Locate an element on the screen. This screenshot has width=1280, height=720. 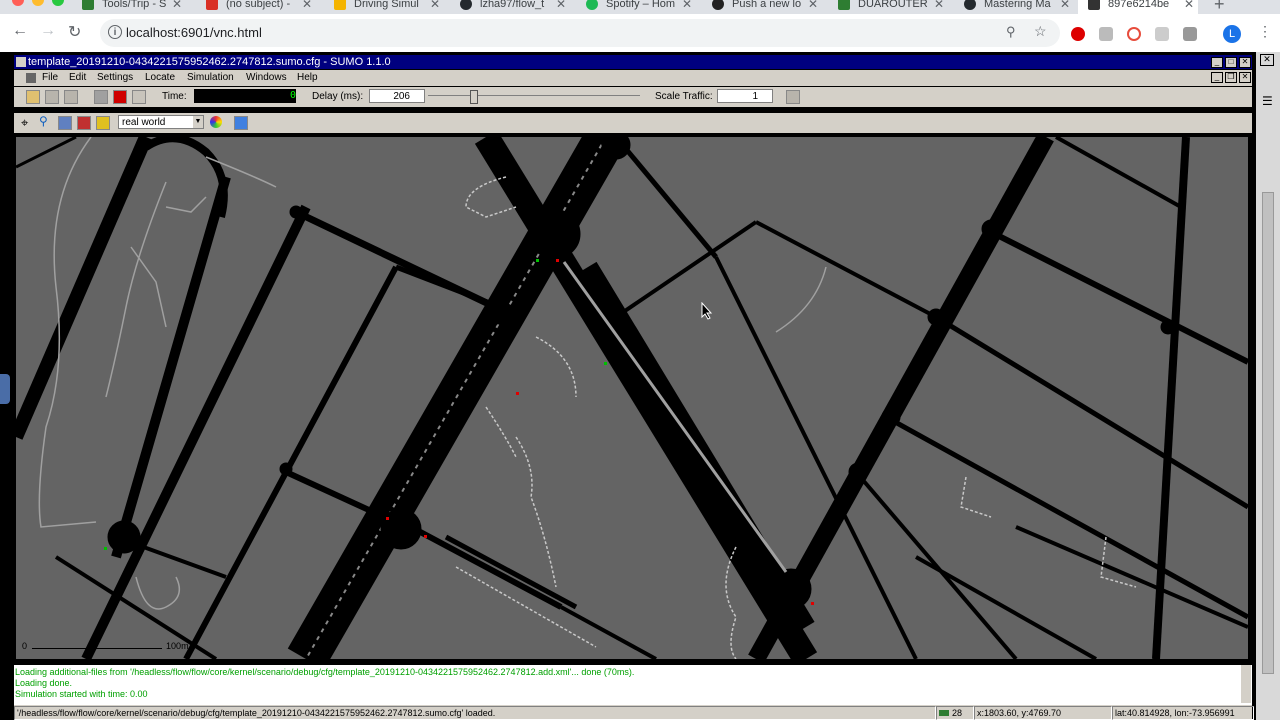
reload-simulation-icon is located at coordinates (71, 97).